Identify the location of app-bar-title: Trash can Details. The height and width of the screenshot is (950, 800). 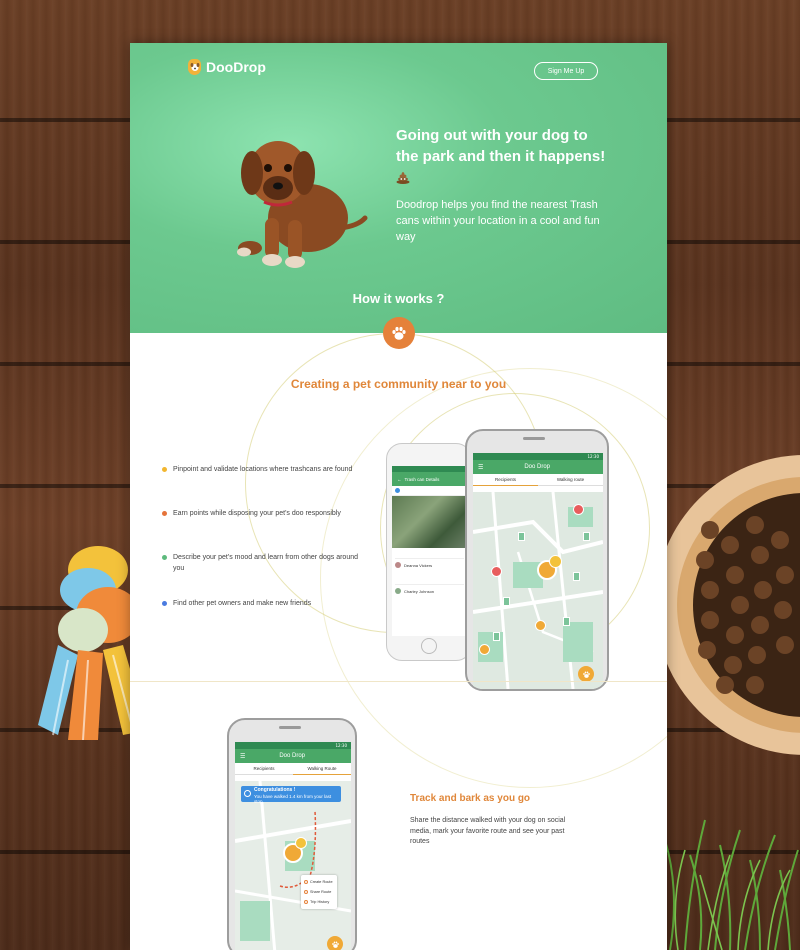
(422, 479).